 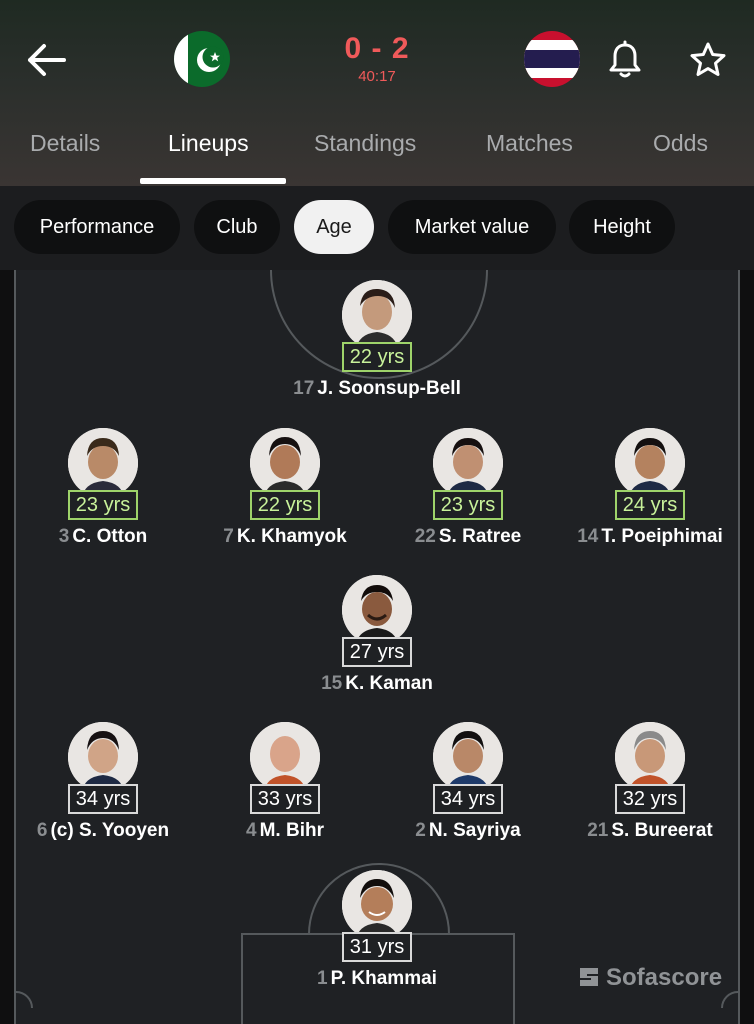 I want to click on player-card: 24 yrs 14 T. Poeiphimai, so click(x=650, y=488).